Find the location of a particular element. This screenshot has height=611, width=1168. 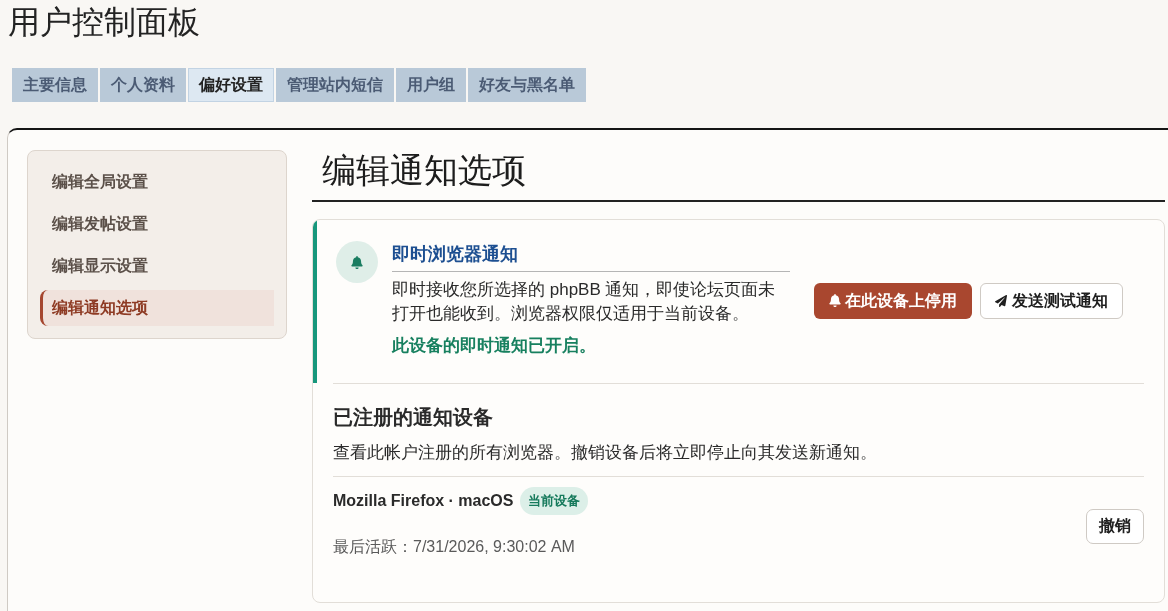

sidebar-item: 编辑显示设置 is located at coordinates (157, 266).